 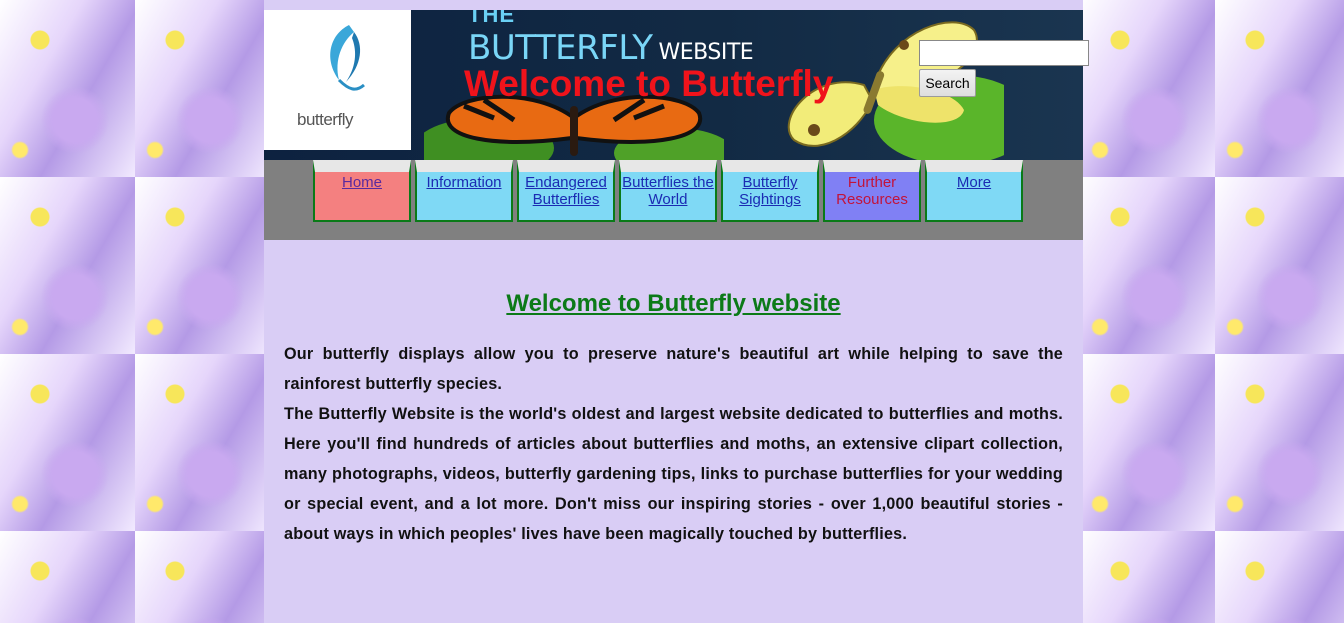 I want to click on brand-title: BUTTERFLY WEBSITE, so click(x=611, y=48).